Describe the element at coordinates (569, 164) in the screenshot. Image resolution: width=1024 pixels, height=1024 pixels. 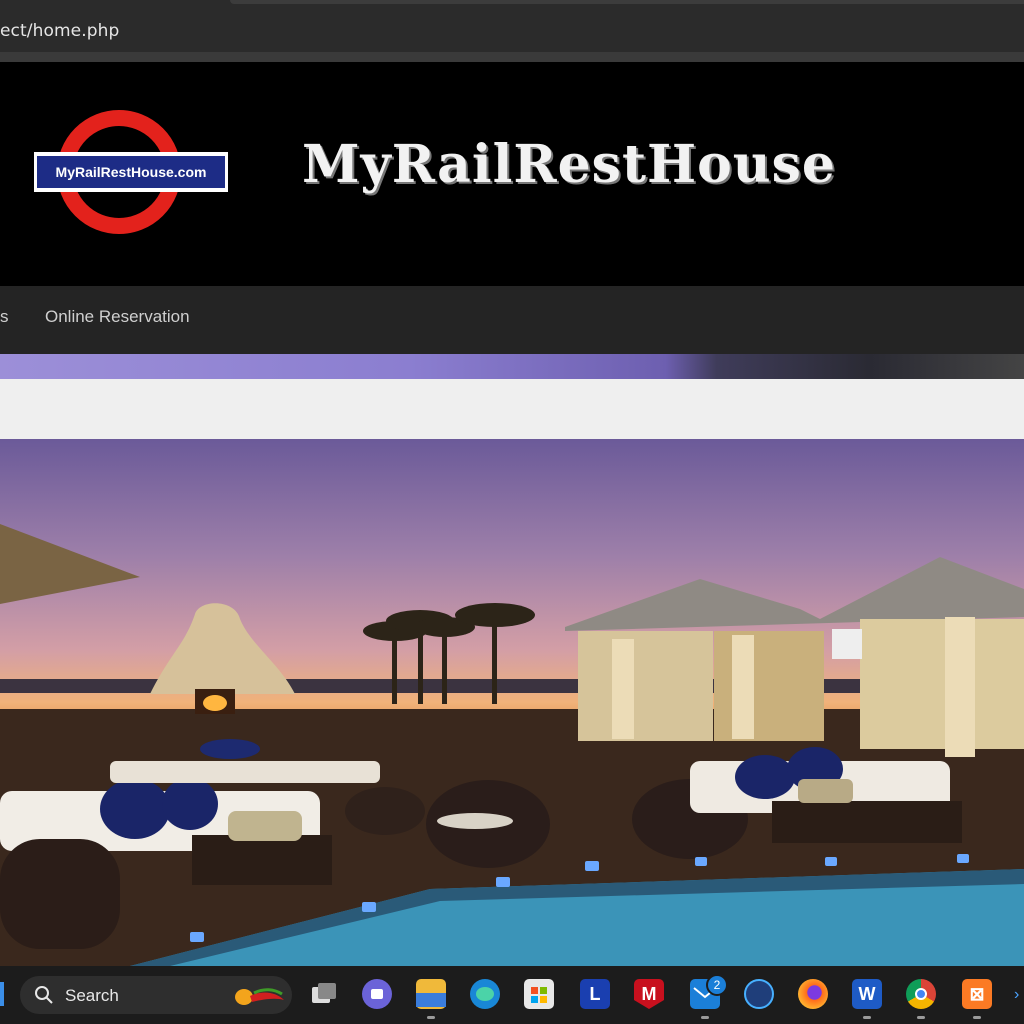
I see `site-title: MyRailRestHouse` at that location.